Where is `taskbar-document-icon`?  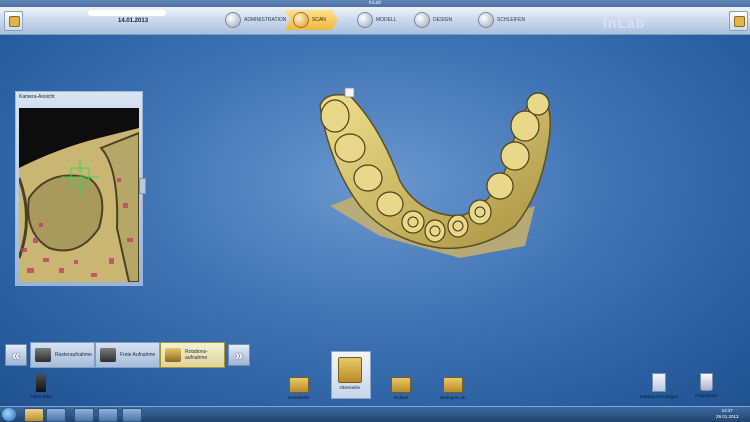 taskbar-document-icon is located at coordinates (108, 415).